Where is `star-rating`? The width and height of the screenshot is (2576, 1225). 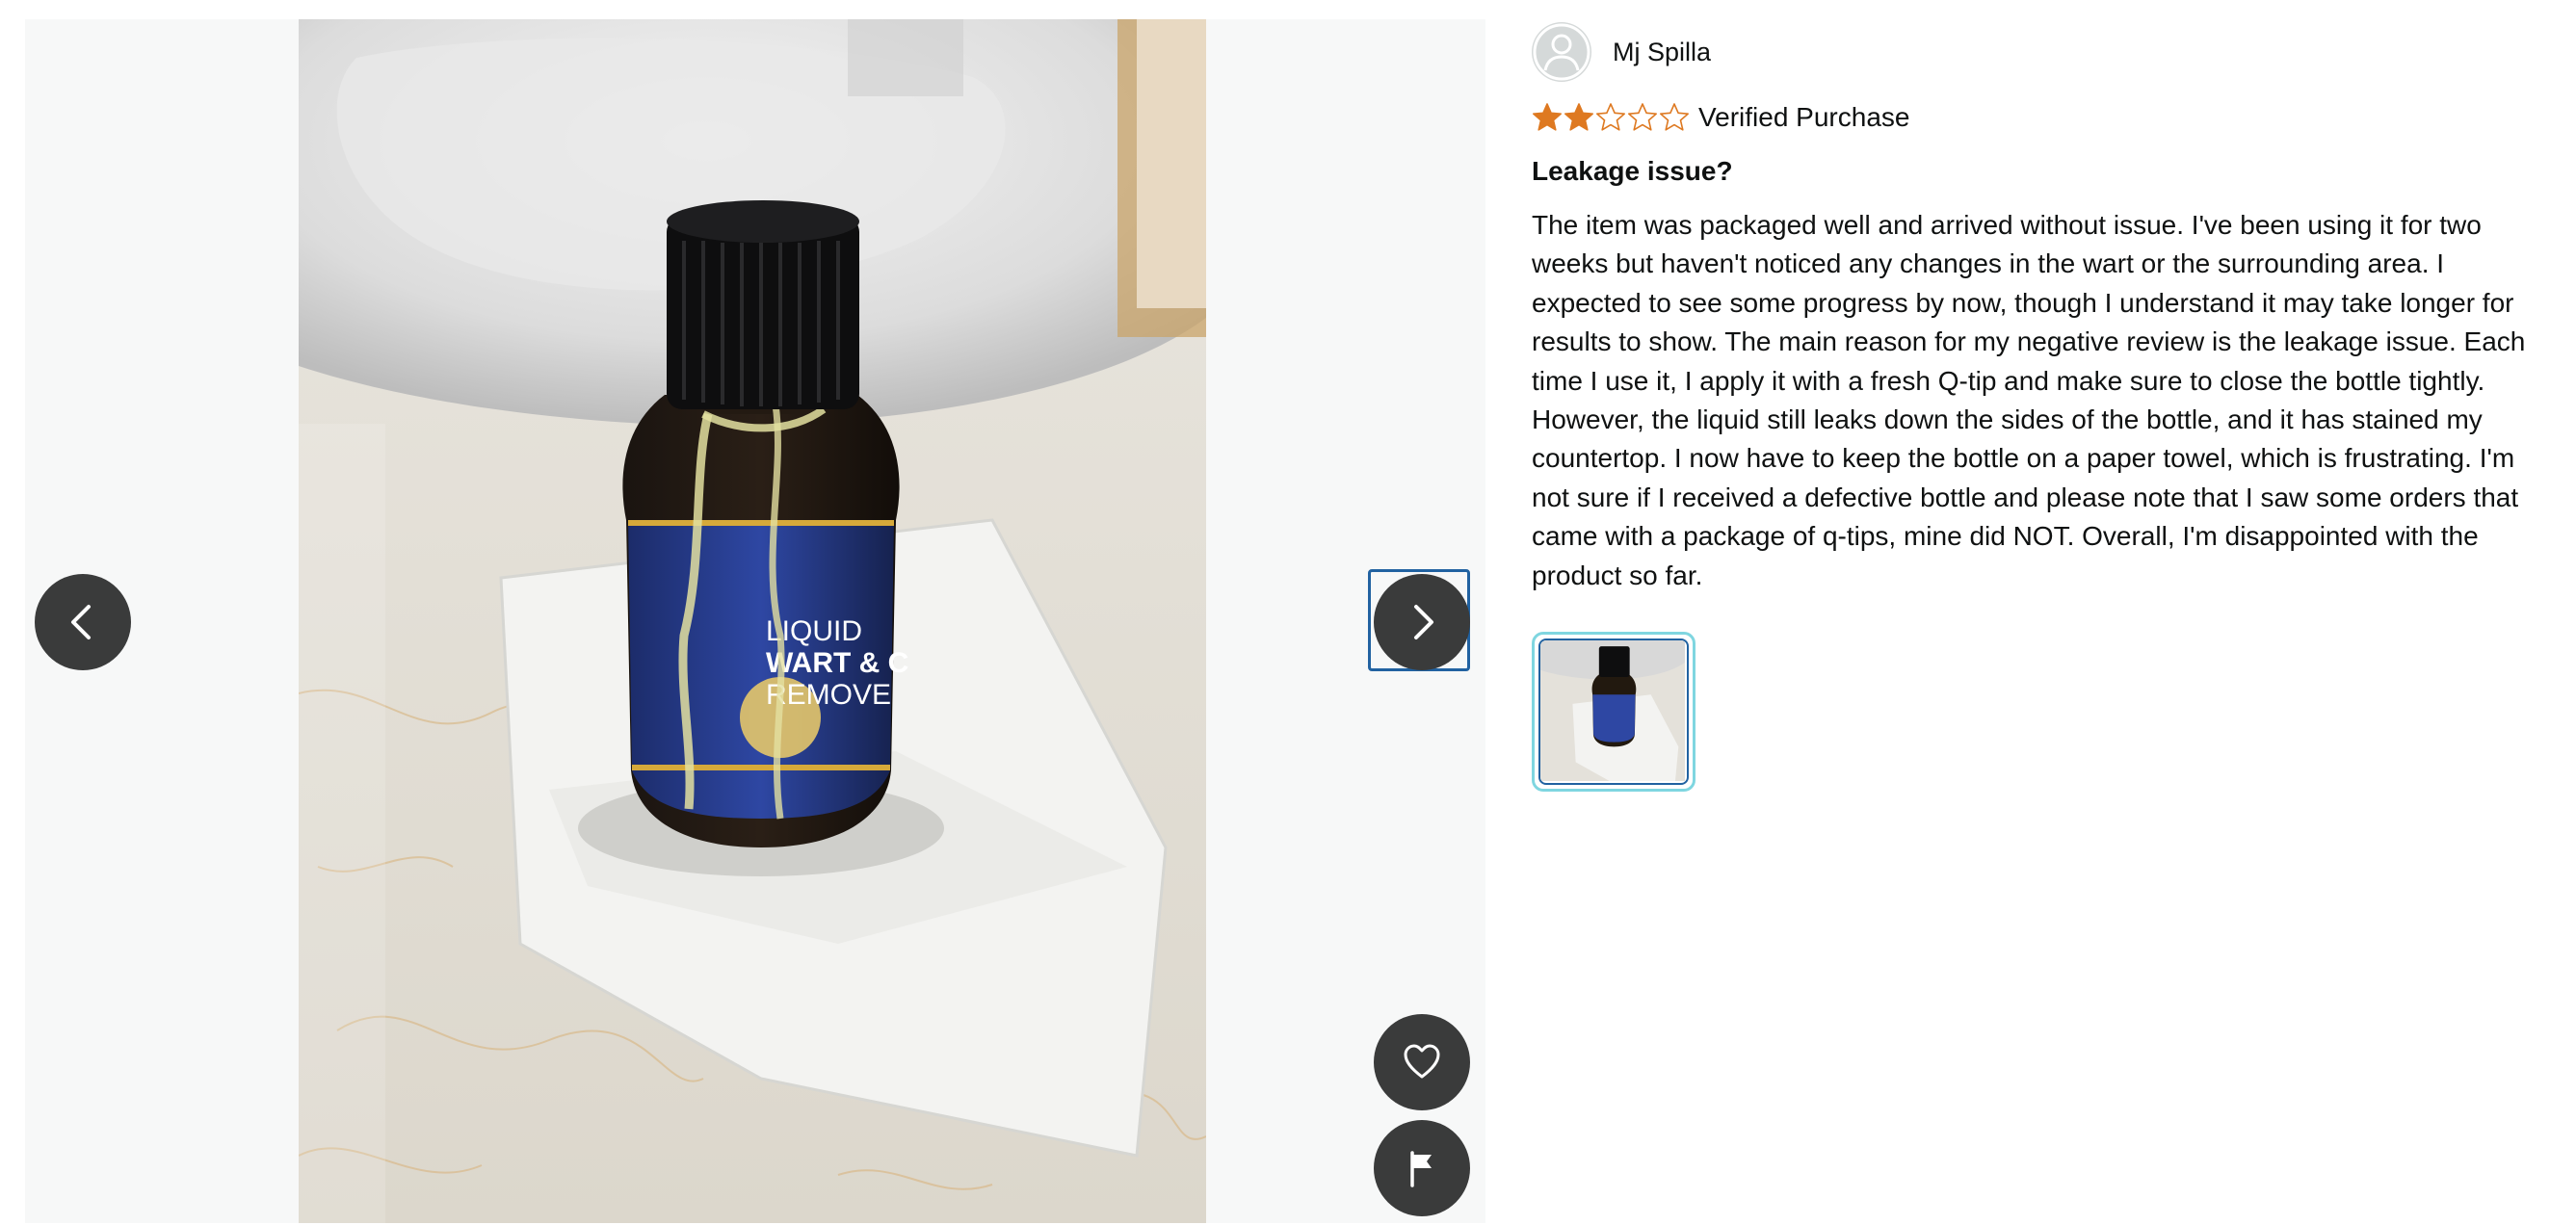 star-rating is located at coordinates (1612, 117).